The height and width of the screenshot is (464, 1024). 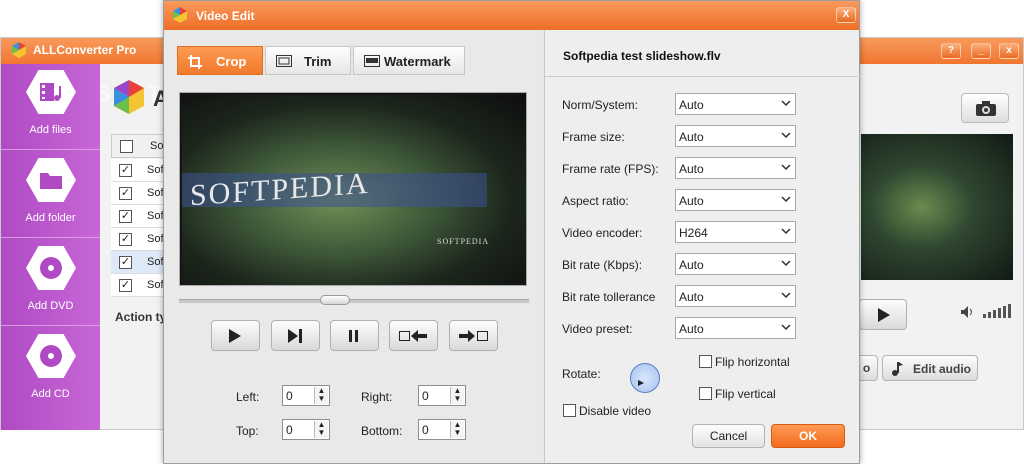 What do you see at coordinates (442, 429) in the screenshot?
I see `crop-bottom-field: 0 ▲ ▼` at bounding box center [442, 429].